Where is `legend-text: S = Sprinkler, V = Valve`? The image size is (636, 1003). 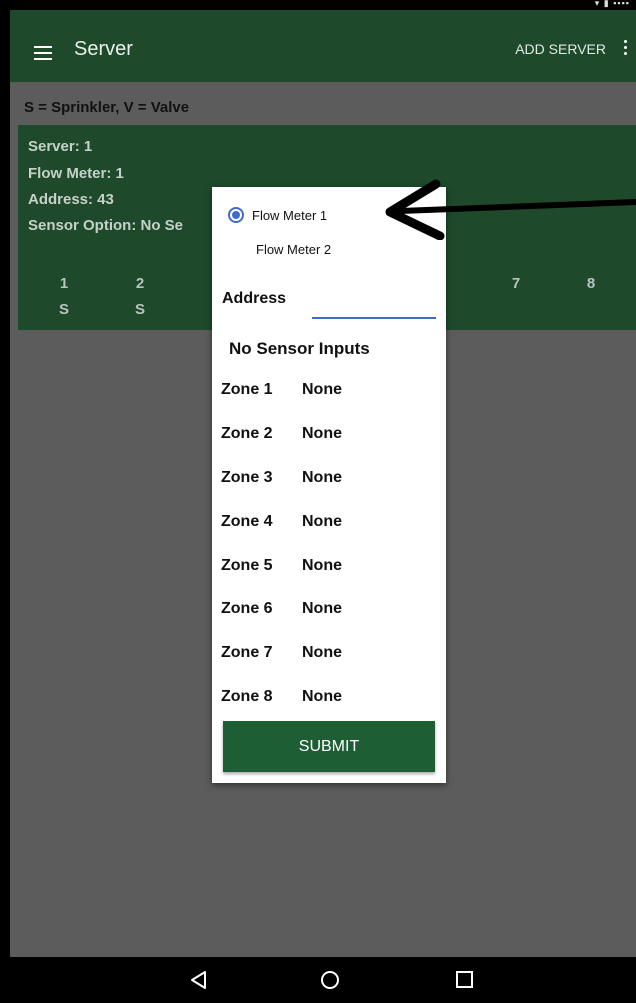
legend-text: S = Sprinkler, V = Valve is located at coordinates (107, 107).